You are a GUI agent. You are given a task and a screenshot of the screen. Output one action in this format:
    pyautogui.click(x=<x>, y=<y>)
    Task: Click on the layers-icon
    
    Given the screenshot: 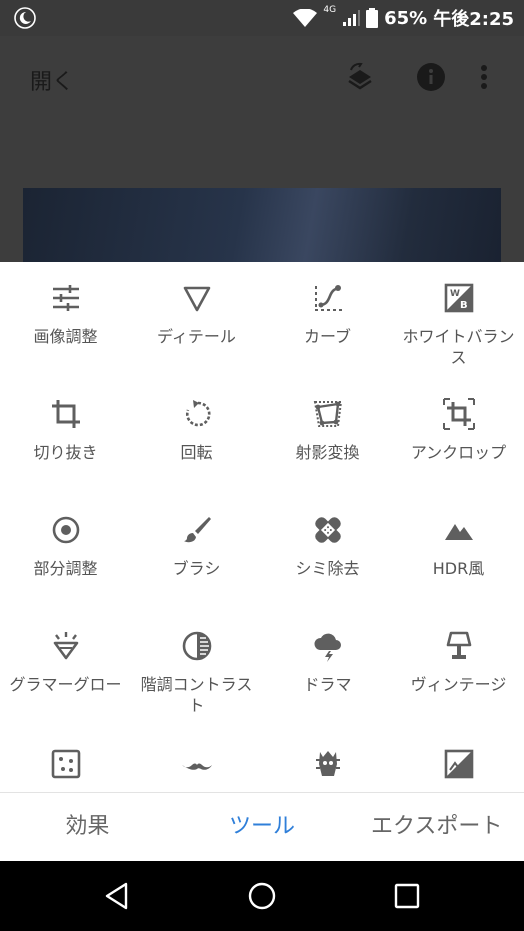 What is the action you would take?
    pyautogui.click(x=360, y=77)
    